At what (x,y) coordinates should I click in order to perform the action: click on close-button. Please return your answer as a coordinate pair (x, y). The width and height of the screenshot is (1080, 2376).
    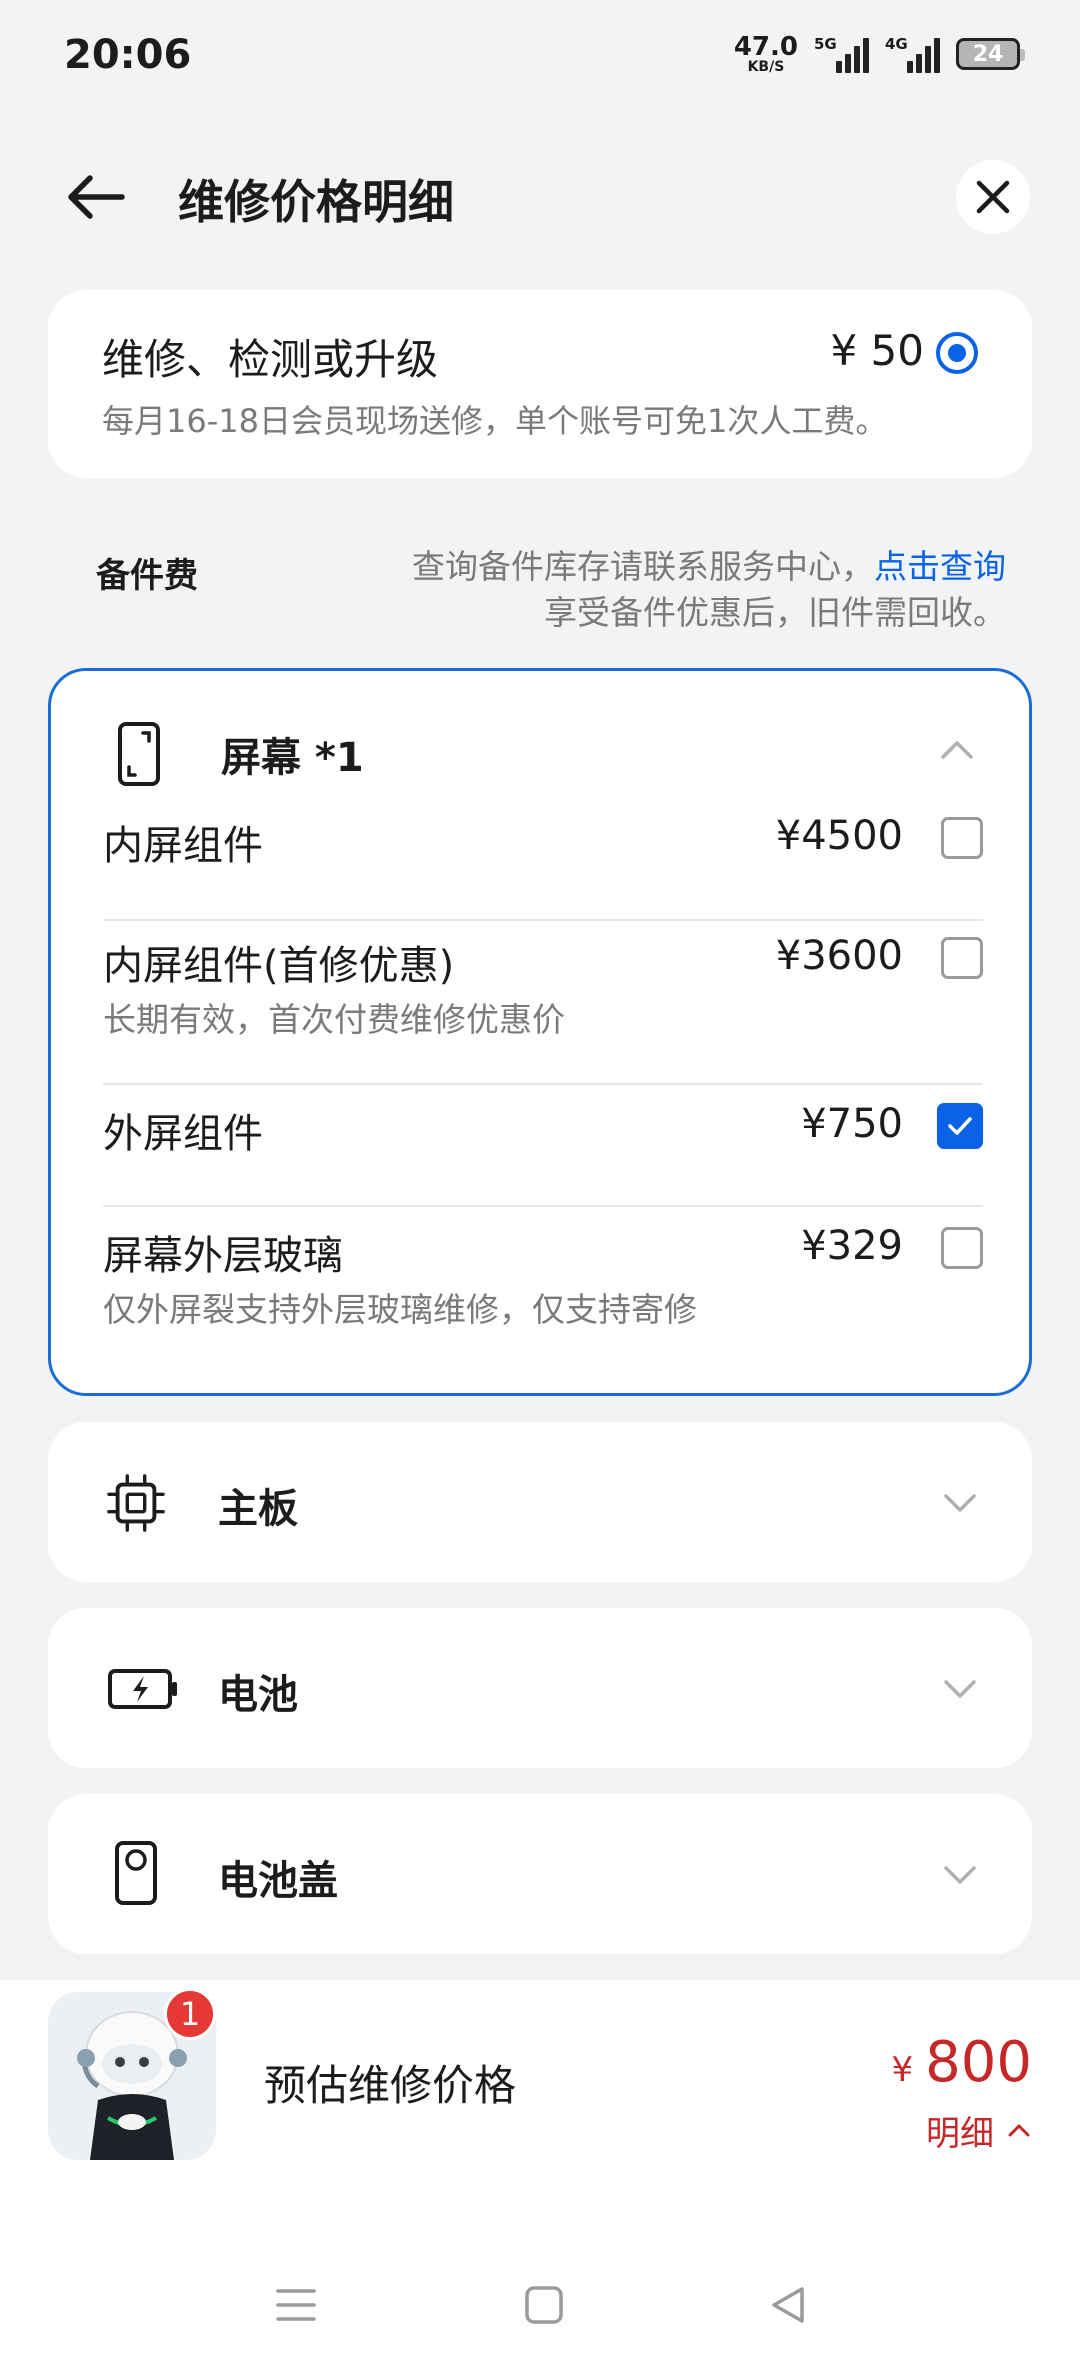
    Looking at the image, I should click on (993, 197).